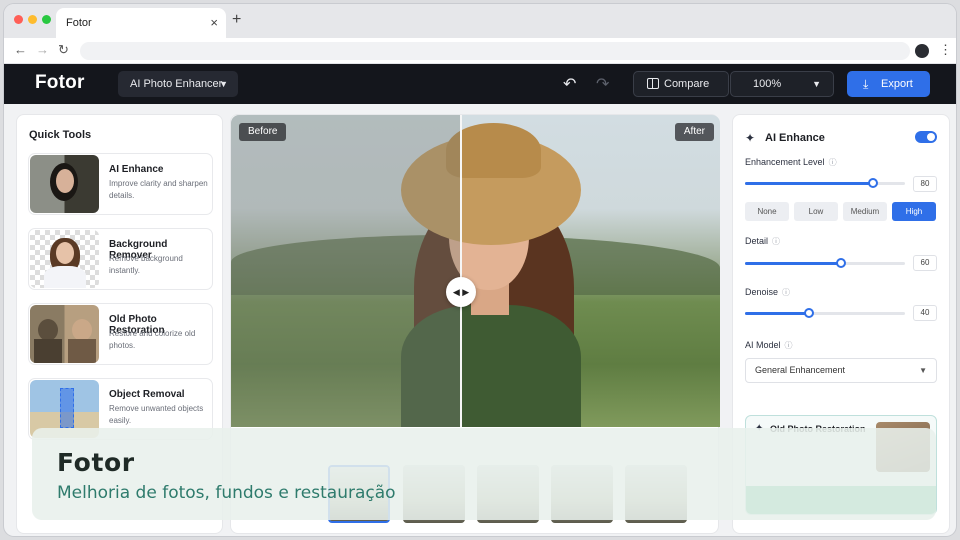 The height and width of the screenshot is (540, 960). What do you see at coordinates (136, 169) in the screenshot?
I see `tool-name: AI Enhance` at bounding box center [136, 169].